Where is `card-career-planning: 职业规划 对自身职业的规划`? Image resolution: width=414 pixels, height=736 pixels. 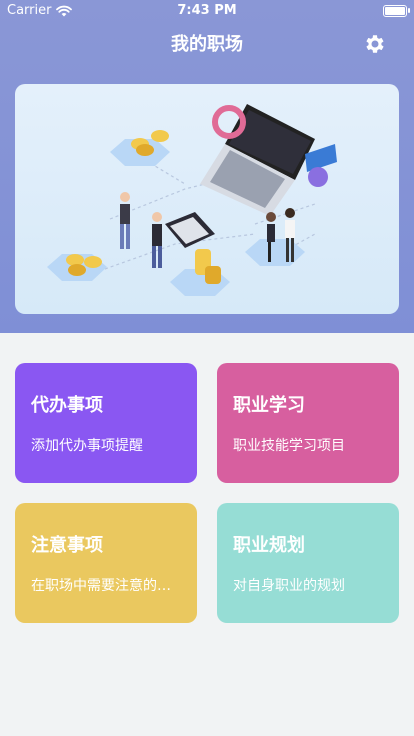 card-career-planning: 职业规划 对自身职业的规划 is located at coordinates (308, 563).